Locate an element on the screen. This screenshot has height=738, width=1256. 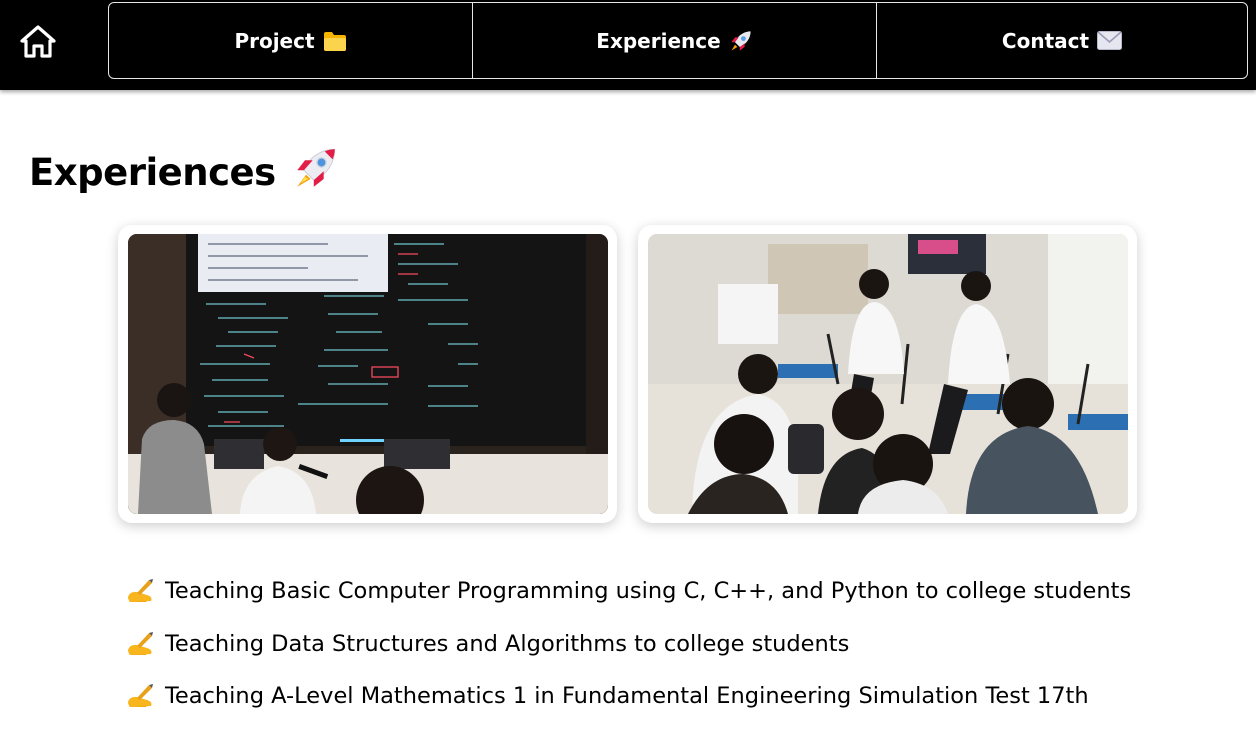
nav-project: Project is located at coordinates (290, 40).